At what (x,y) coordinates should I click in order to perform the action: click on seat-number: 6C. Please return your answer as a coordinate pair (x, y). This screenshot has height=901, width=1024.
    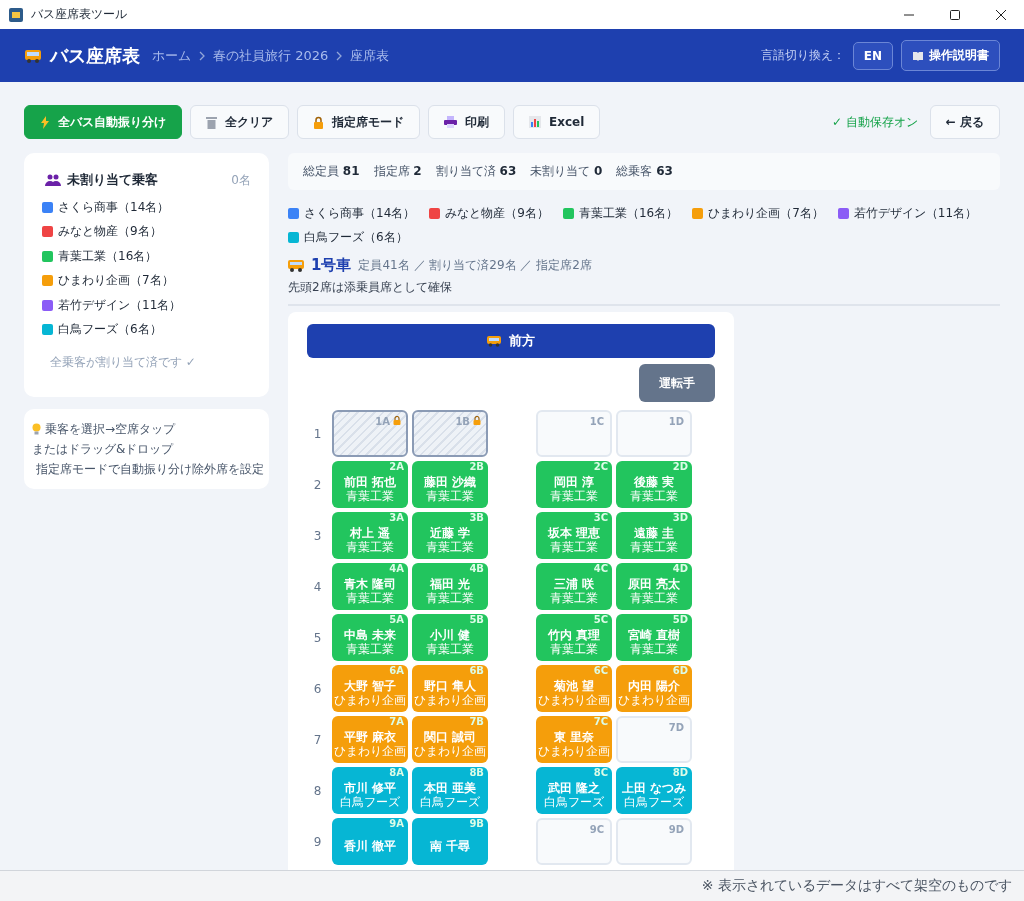
    Looking at the image, I should click on (600, 670).